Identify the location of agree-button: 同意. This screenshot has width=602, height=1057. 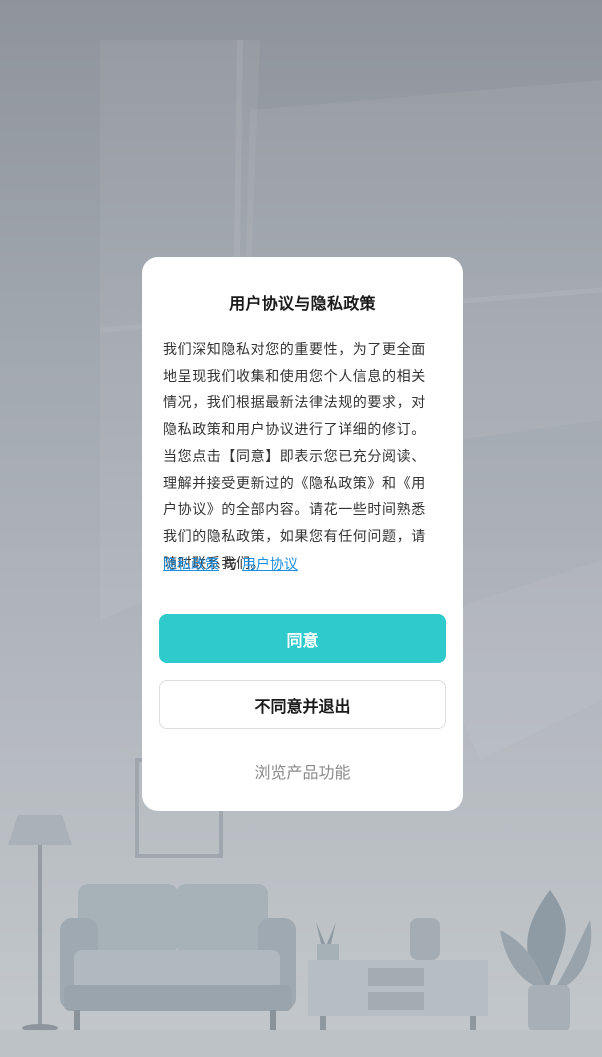
(302, 638).